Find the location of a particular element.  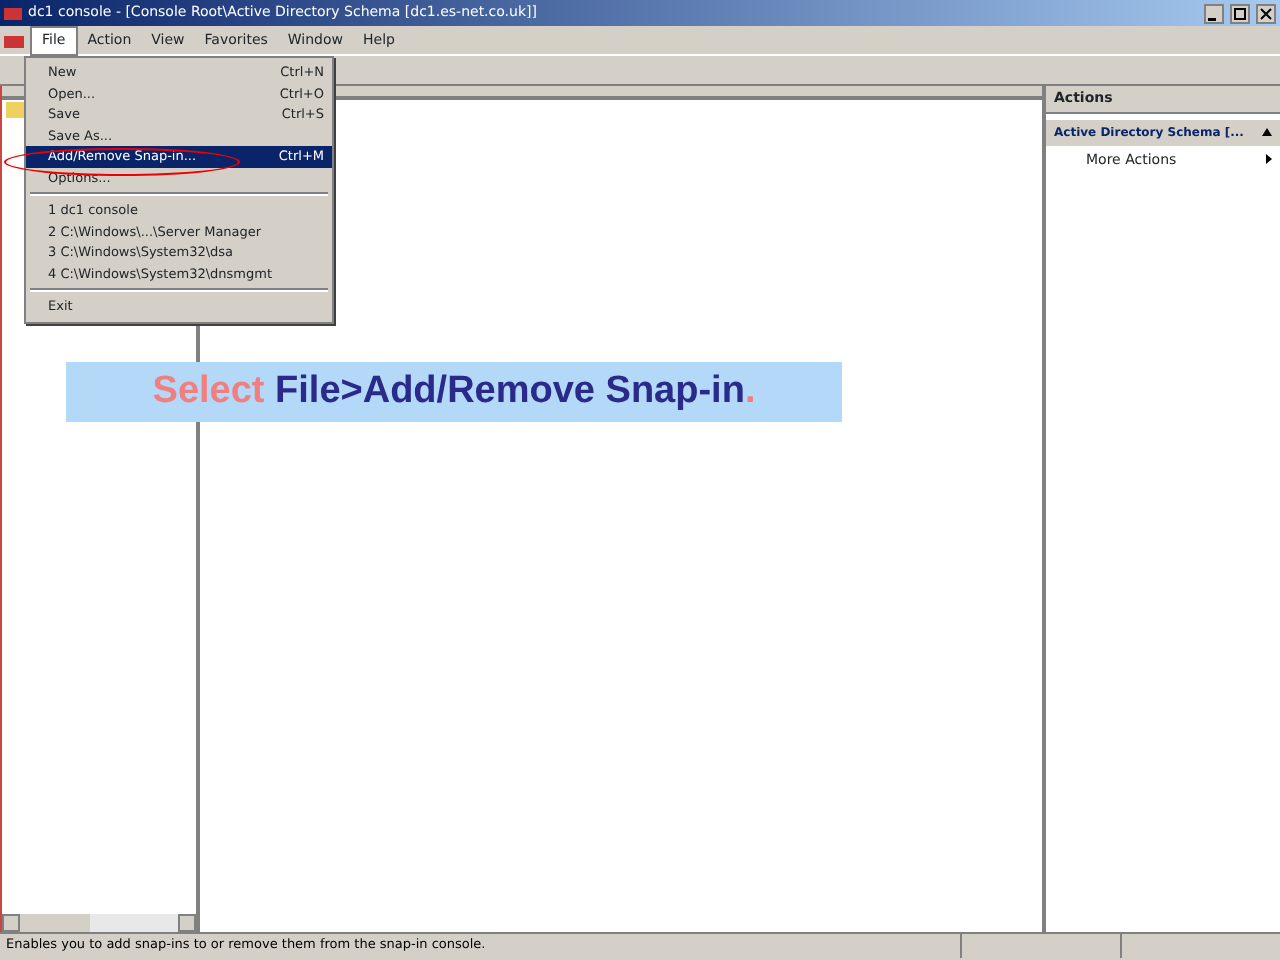

maximize-icon is located at coordinates (1240, 13).